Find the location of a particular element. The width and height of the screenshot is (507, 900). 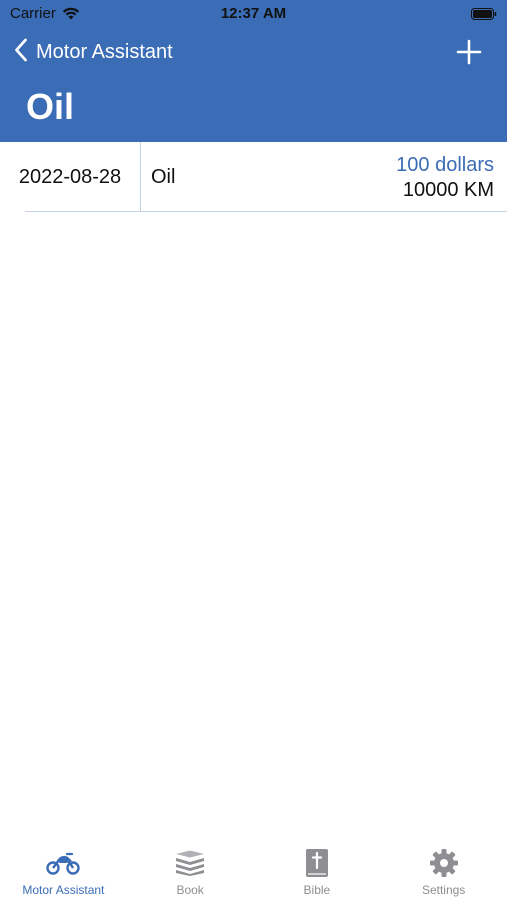

record-date: 2022-08-28 is located at coordinates (70, 176).